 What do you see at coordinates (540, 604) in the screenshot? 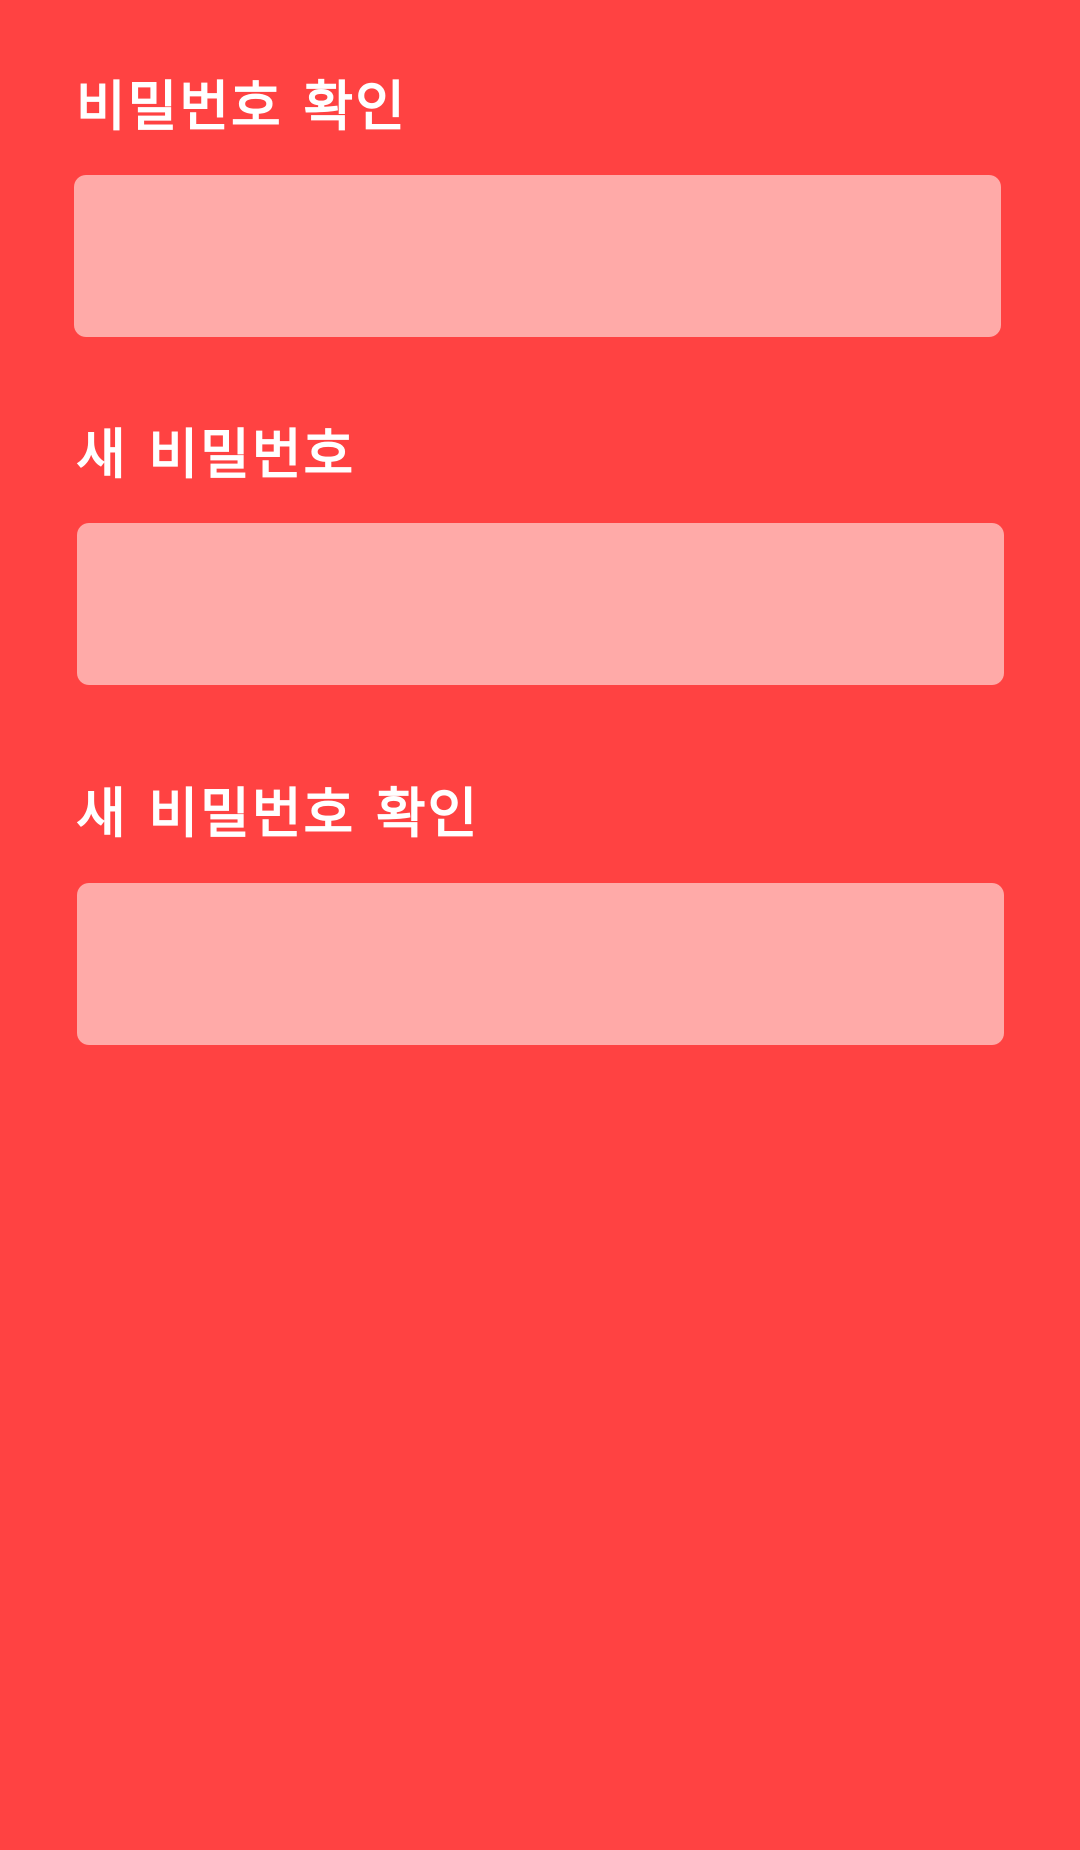
I see `new-password-input` at bounding box center [540, 604].